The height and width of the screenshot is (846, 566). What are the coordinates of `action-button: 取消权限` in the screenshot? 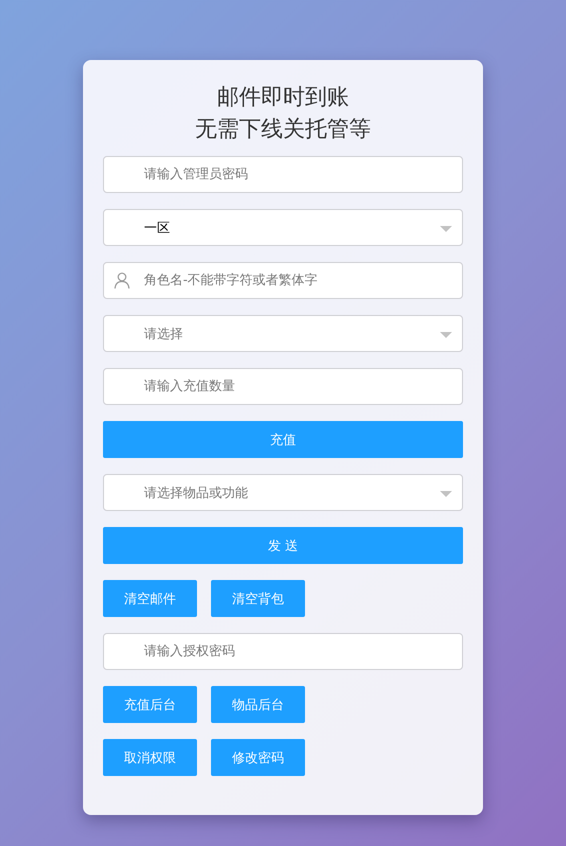 It's located at (150, 757).